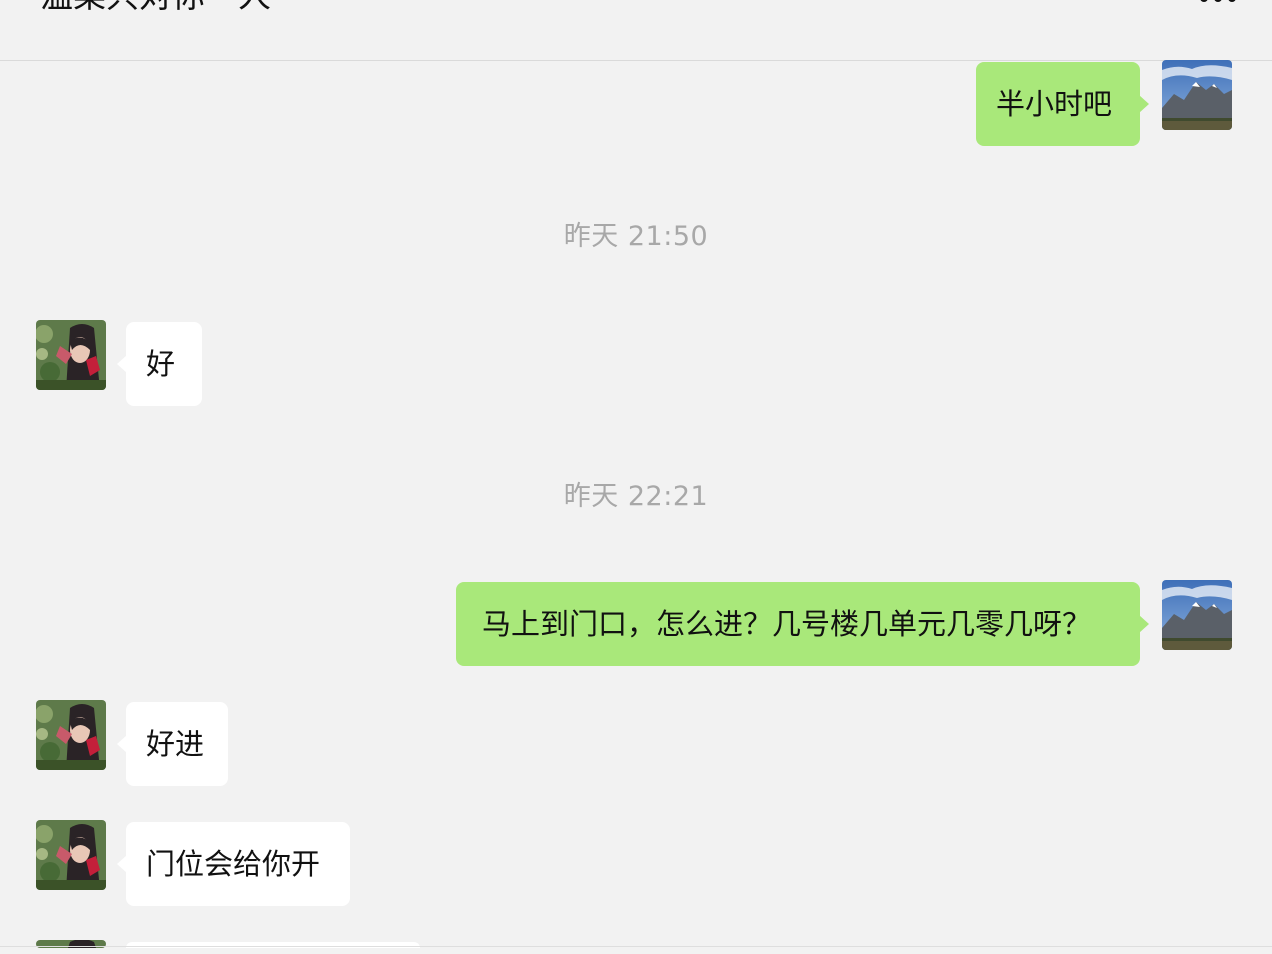 The image size is (1272, 954). I want to click on input-area-divider, so click(636, 946).